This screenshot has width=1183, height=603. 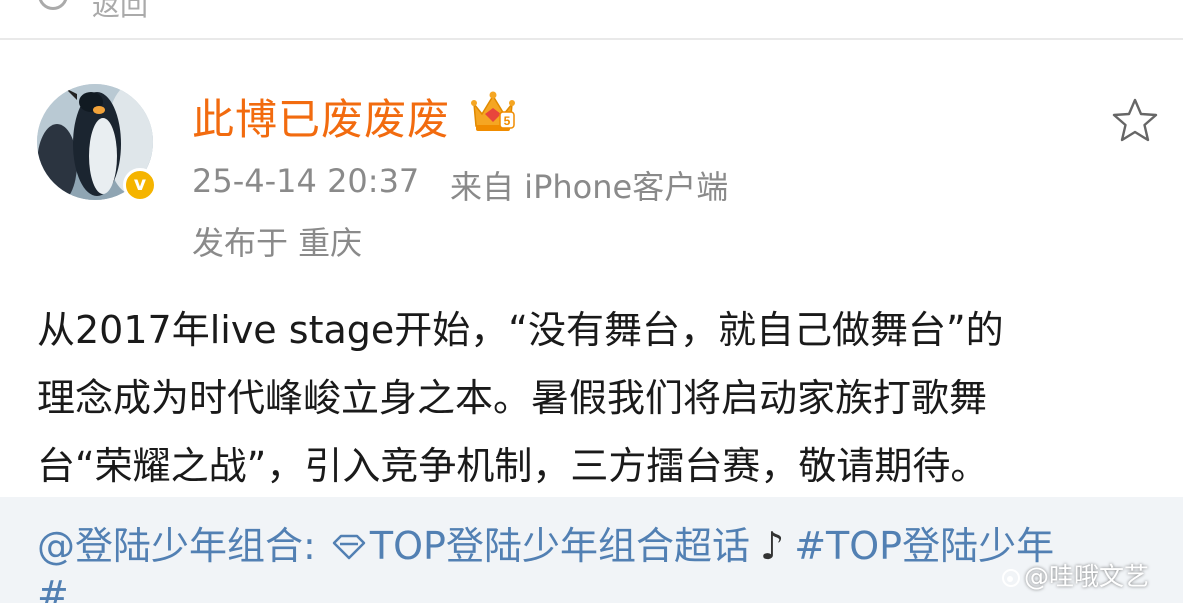 What do you see at coordinates (53, 588) in the screenshot?
I see `hashtag-link-continued: #` at bounding box center [53, 588].